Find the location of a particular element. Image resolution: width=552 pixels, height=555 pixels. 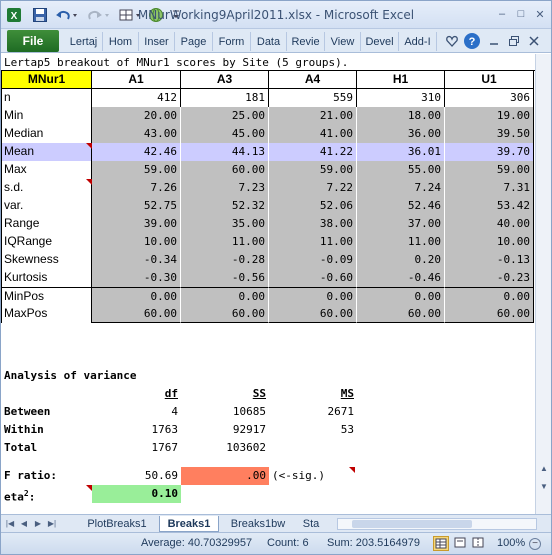

stat-label: Range is located at coordinates (46, 224).